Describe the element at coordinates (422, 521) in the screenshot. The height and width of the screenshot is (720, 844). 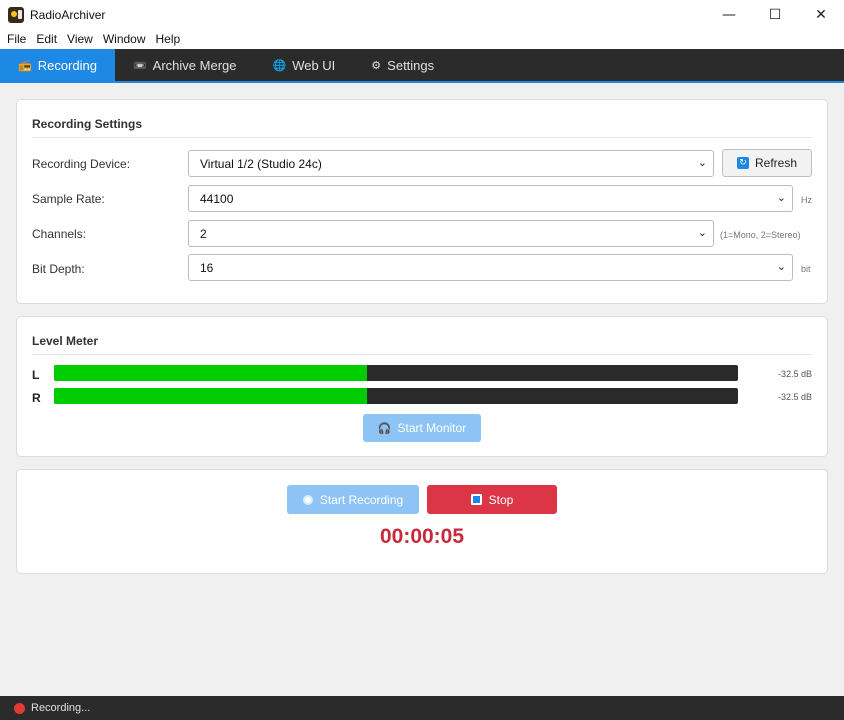
I see `recording-controls-panel: Start Recording Stop 00:00:05` at that location.